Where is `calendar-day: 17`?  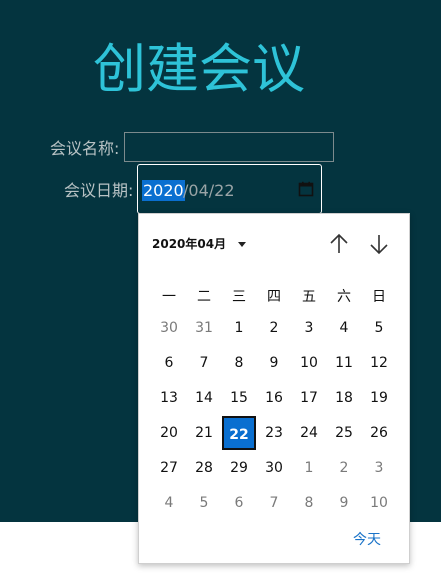
calendar-day: 17 is located at coordinates (309, 398).